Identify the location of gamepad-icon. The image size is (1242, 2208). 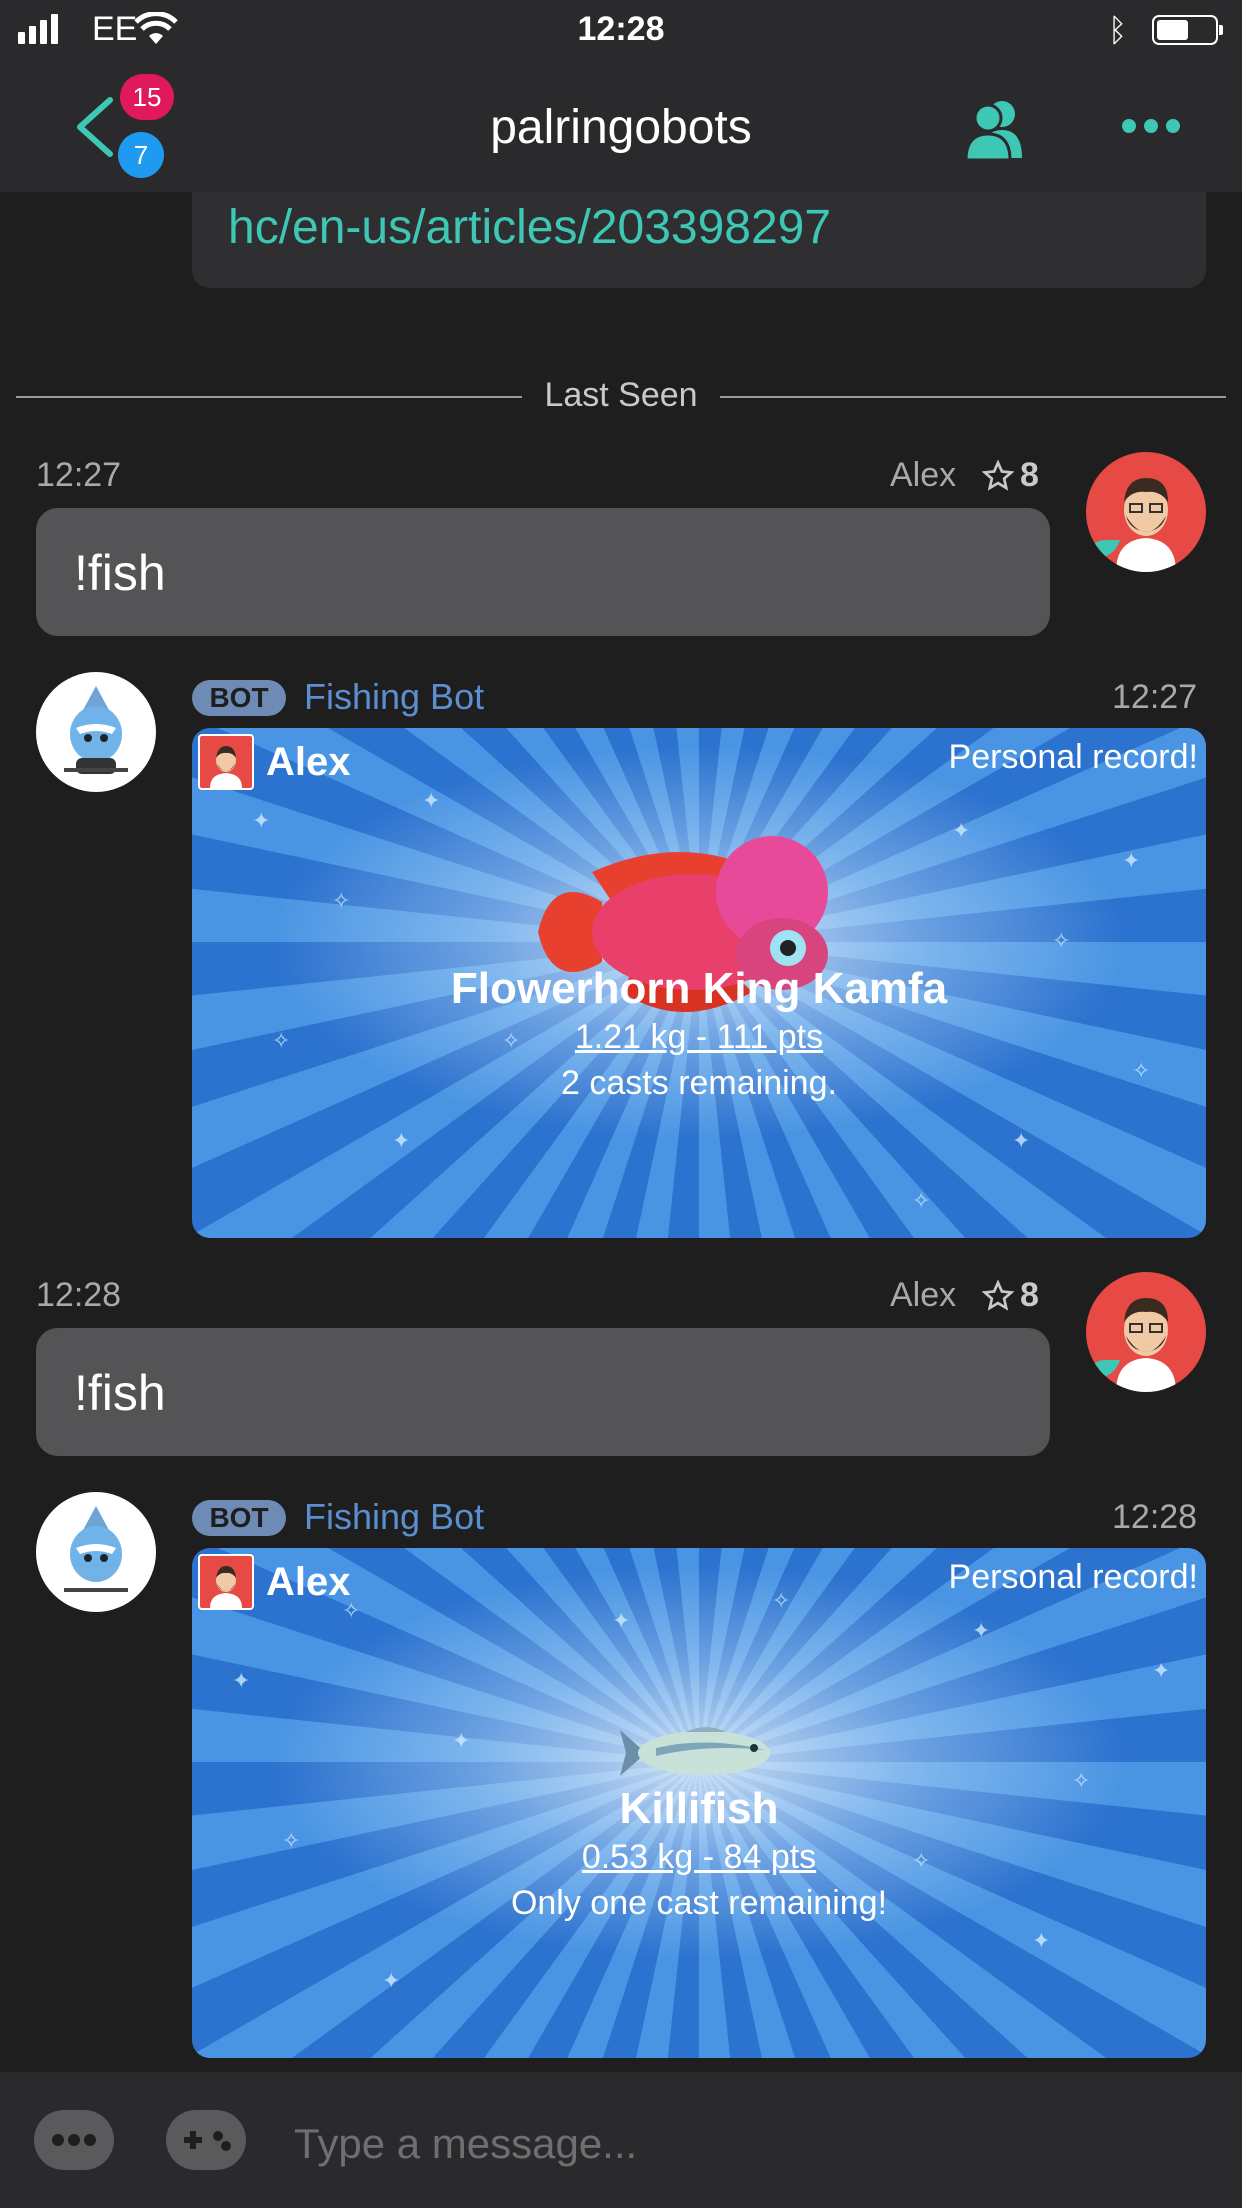
(207, 2141).